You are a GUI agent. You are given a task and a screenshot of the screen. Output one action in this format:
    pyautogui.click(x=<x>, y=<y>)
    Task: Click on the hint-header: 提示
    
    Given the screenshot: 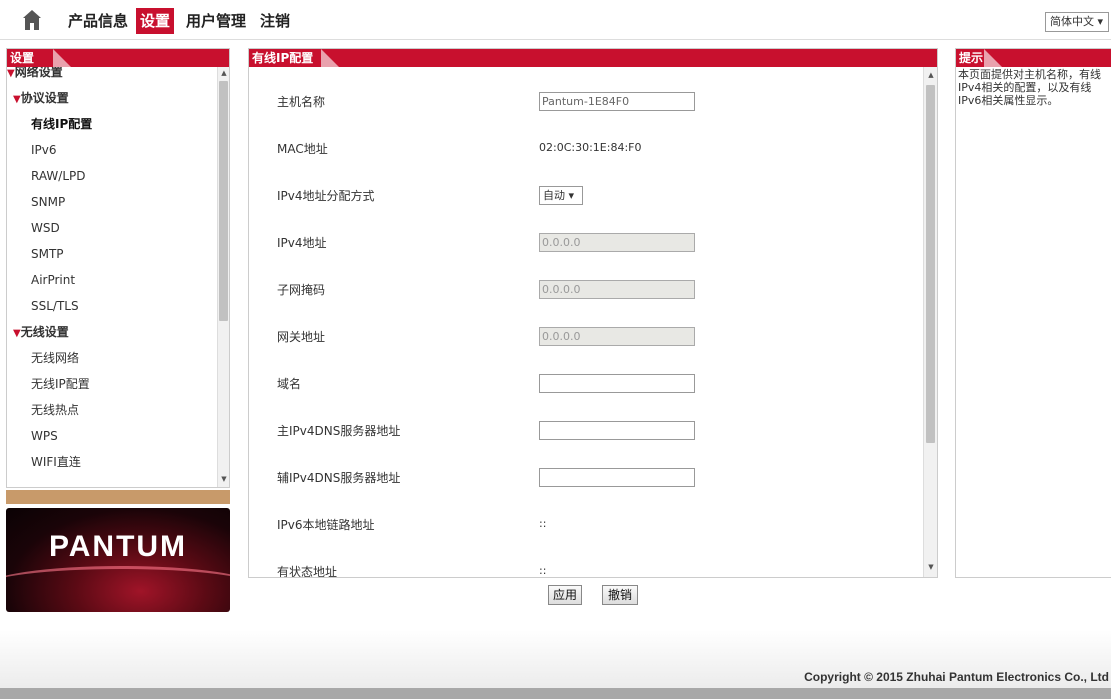 What is the action you would take?
    pyautogui.click(x=1033, y=58)
    